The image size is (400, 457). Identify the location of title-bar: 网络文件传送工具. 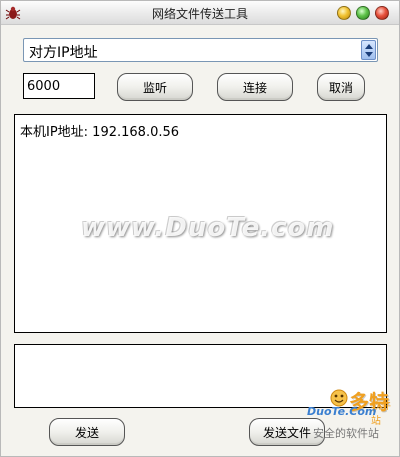
(200, 13).